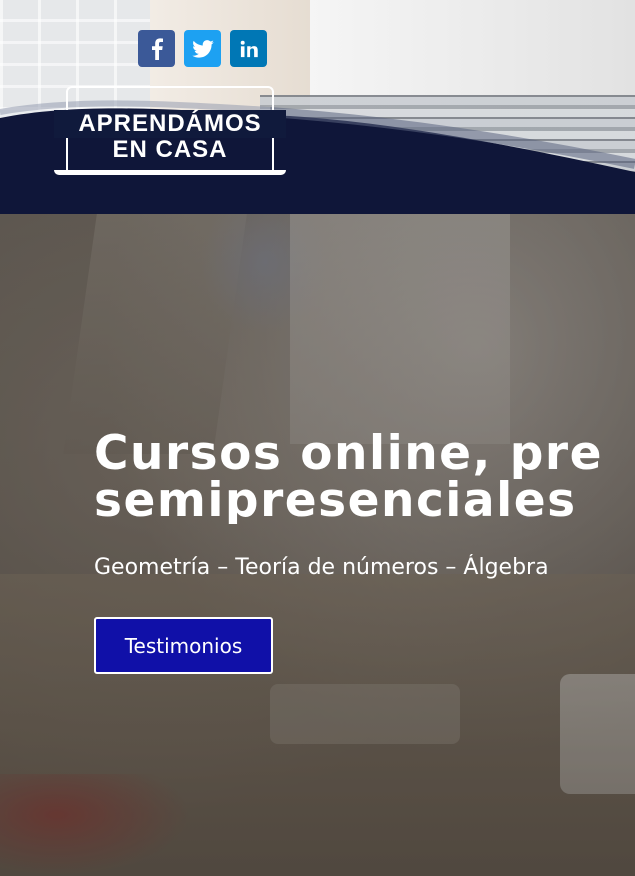 This screenshot has width=635, height=876. I want to click on facebook-button, so click(156, 48).